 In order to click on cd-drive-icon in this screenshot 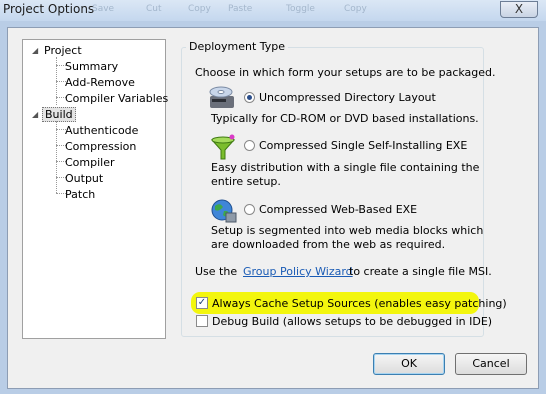, I will do `click(221, 97)`.